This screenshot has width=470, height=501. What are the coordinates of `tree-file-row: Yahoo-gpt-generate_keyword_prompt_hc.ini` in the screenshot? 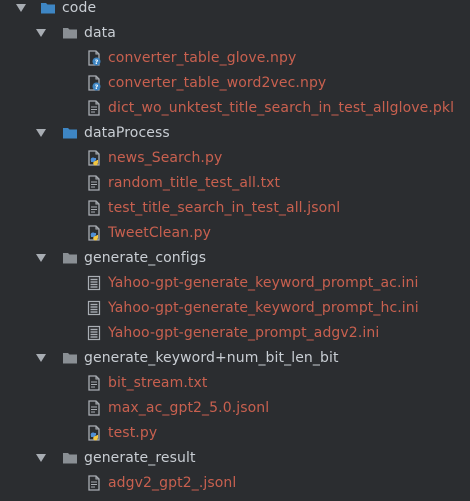 It's located at (235, 308).